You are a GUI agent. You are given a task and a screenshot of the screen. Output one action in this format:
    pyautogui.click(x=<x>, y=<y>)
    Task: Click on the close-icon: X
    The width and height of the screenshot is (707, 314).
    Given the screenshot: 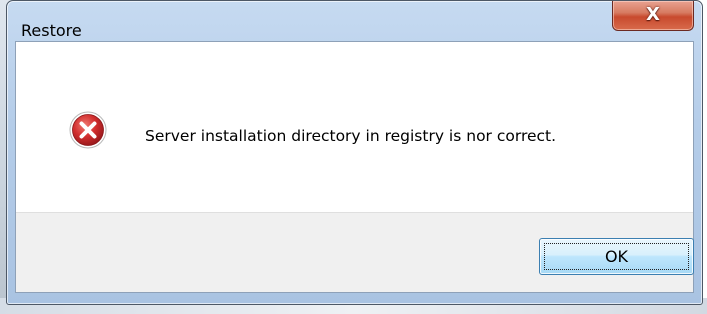 What is the action you would take?
    pyautogui.click(x=653, y=14)
    